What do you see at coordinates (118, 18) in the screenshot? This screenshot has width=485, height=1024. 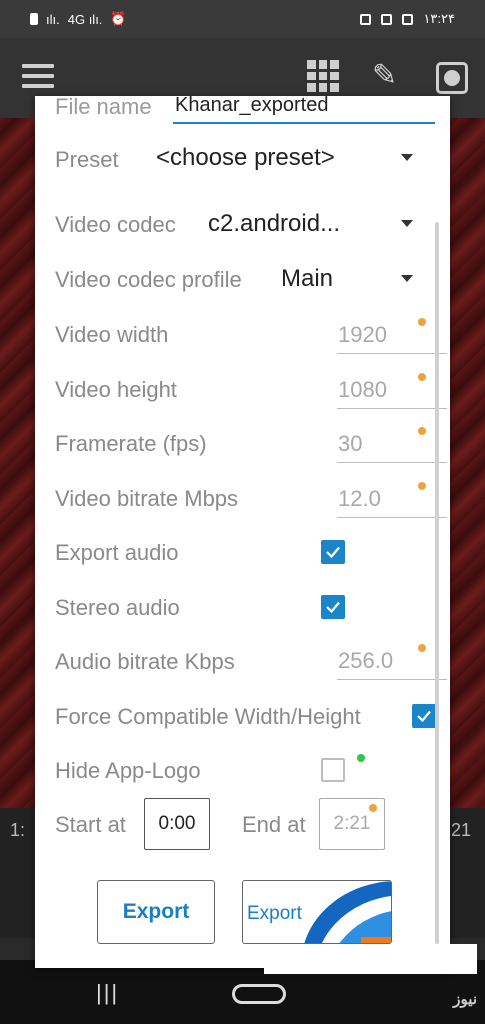 I see `alarm-icon: ⏰` at bounding box center [118, 18].